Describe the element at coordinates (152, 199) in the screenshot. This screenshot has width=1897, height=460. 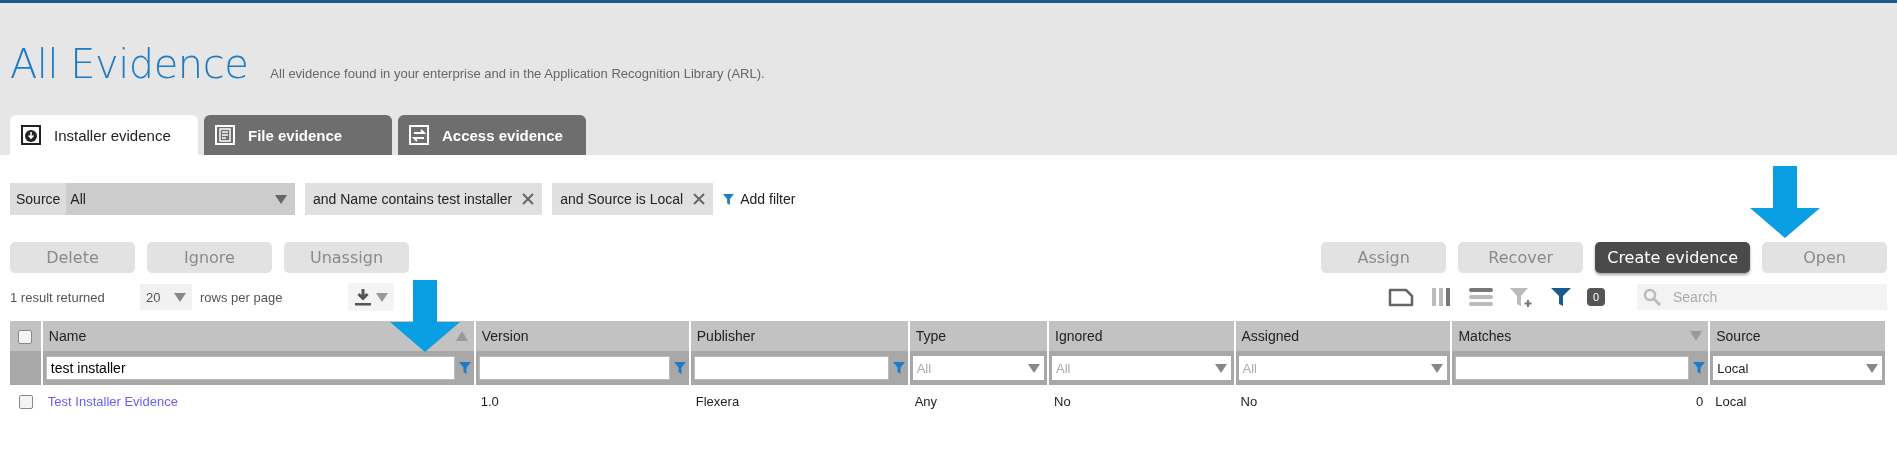
I see `source-dropdown: Source All` at that location.